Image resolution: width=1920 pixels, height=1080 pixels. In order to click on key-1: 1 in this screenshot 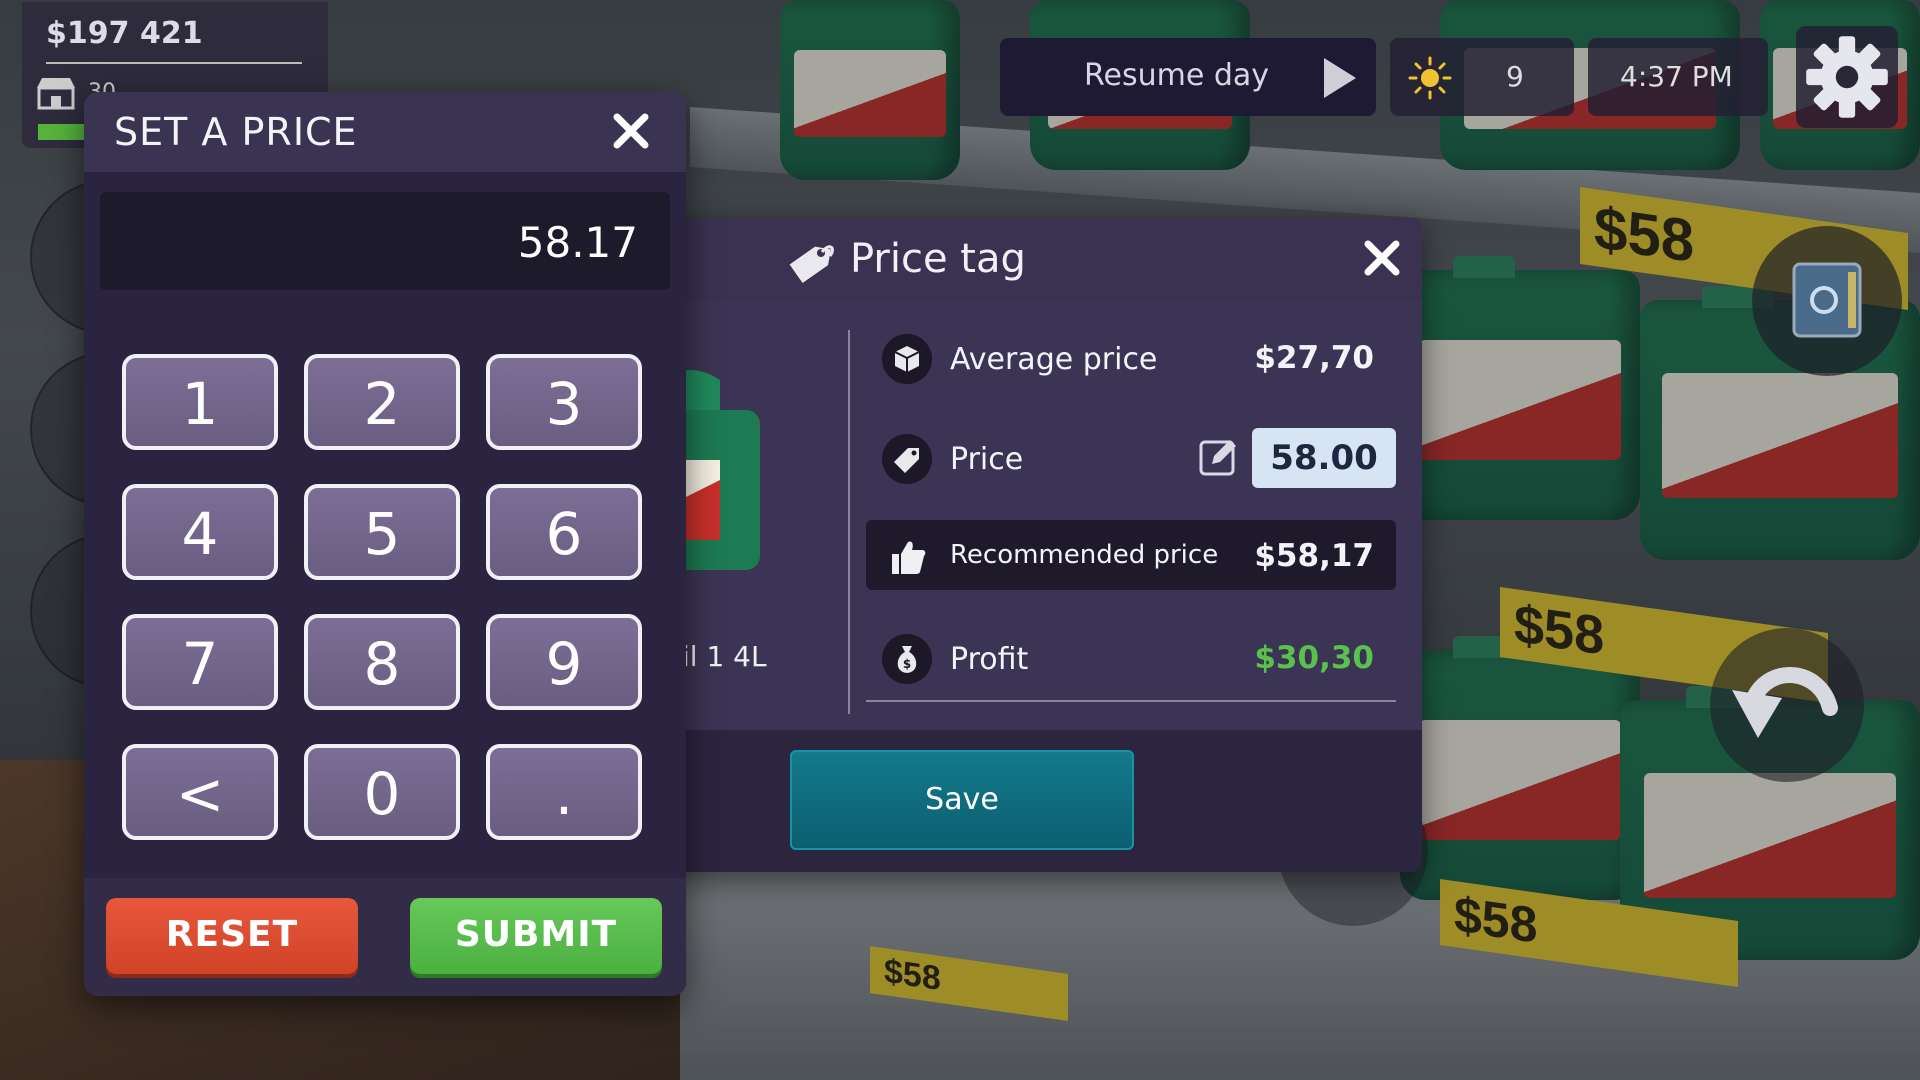, I will do `click(200, 402)`.